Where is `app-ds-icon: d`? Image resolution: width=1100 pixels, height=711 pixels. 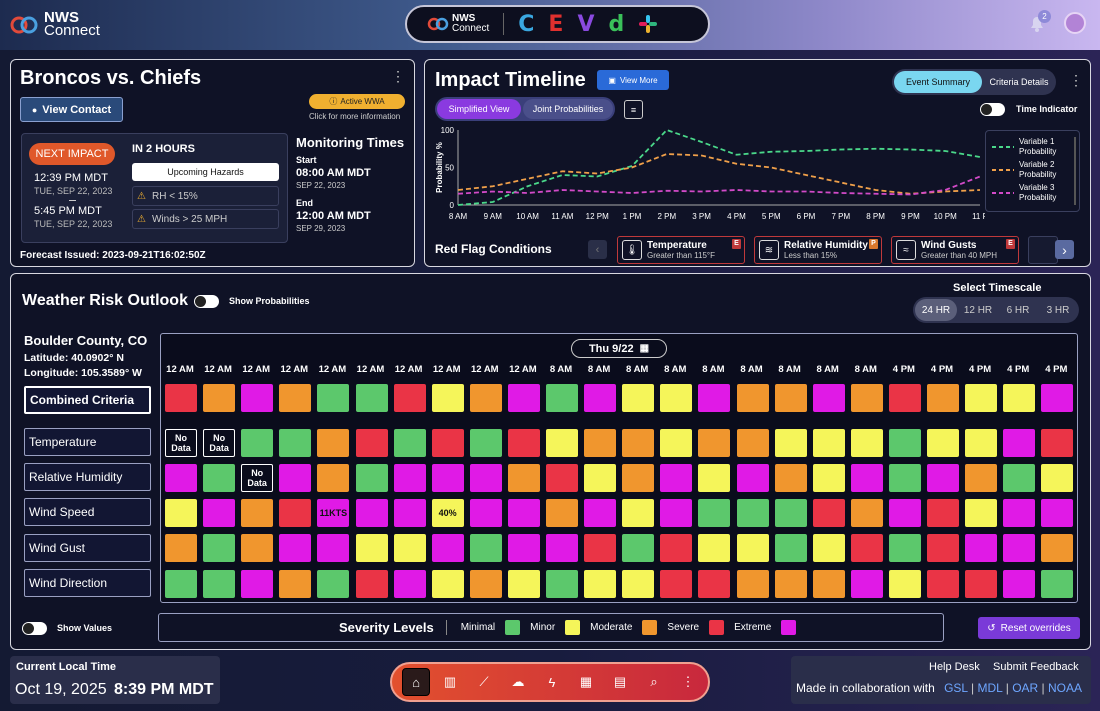
app-ds-icon: d is located at coordinates (616, 24).